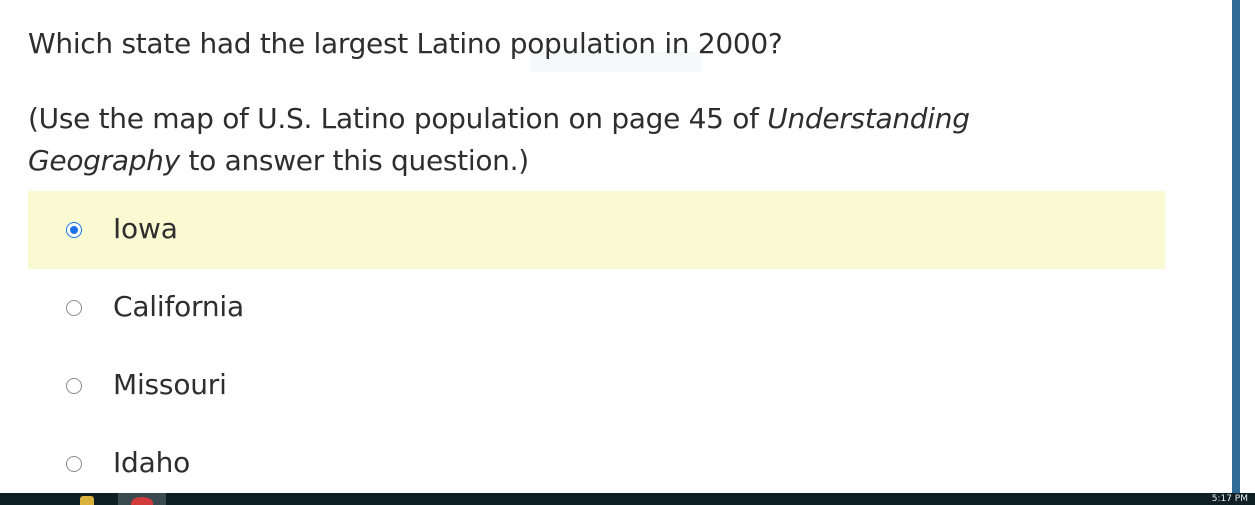  I want to click on chrome-icon, so click(142, 501).